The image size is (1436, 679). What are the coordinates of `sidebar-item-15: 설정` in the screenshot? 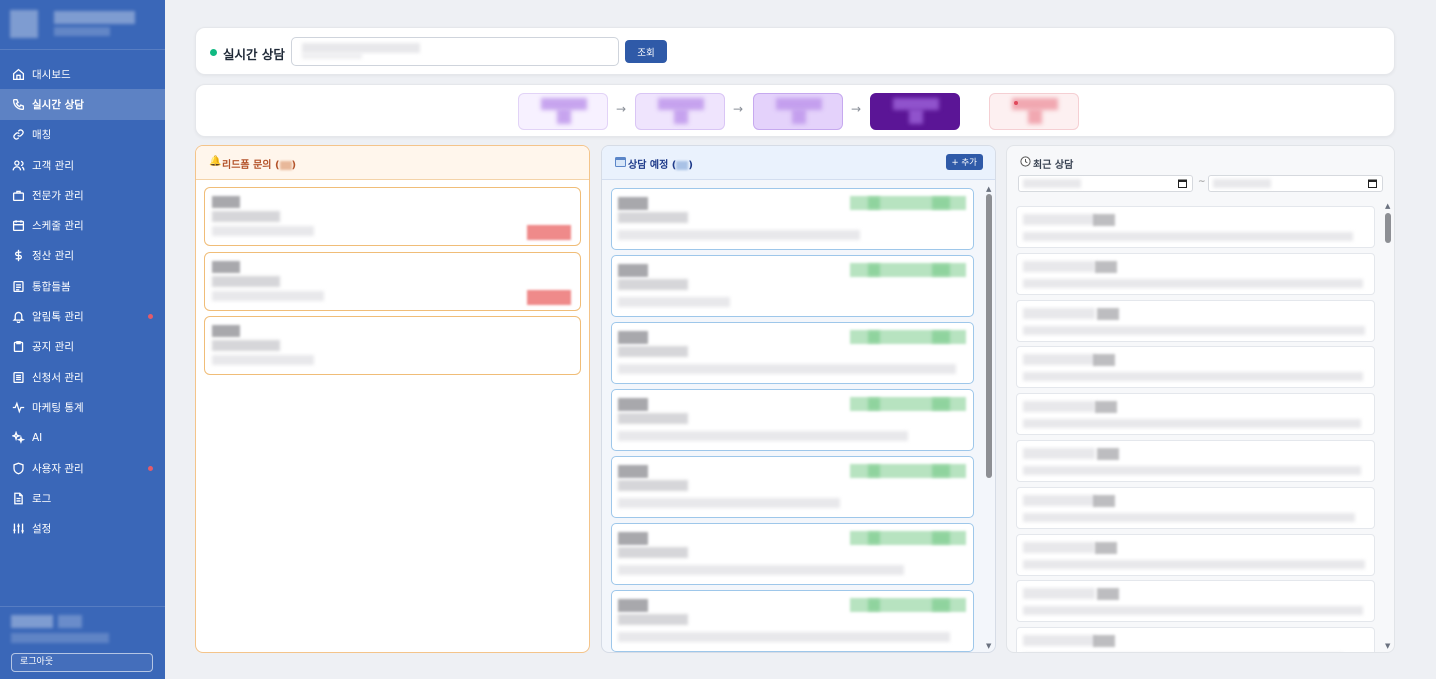 It's located at (82, 528).